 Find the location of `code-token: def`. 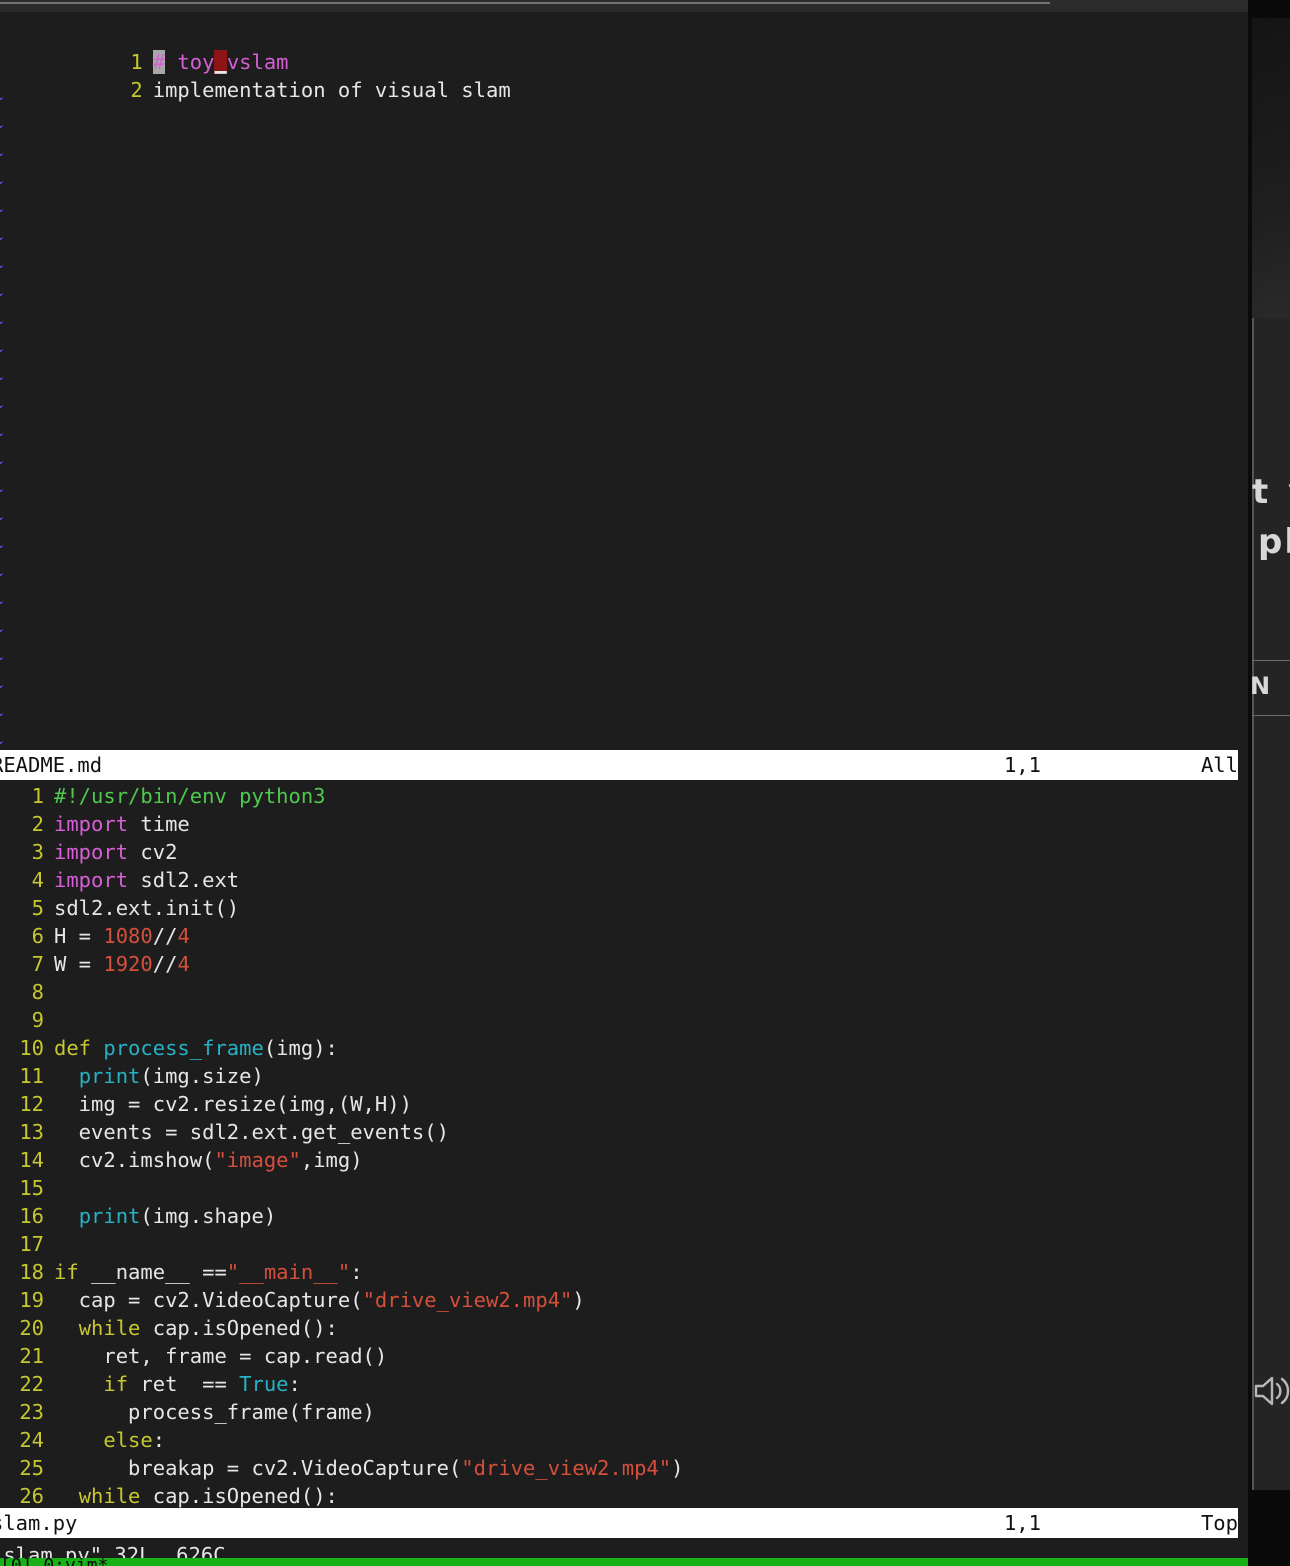

code-token: def is located at coordinates (79, 1048).